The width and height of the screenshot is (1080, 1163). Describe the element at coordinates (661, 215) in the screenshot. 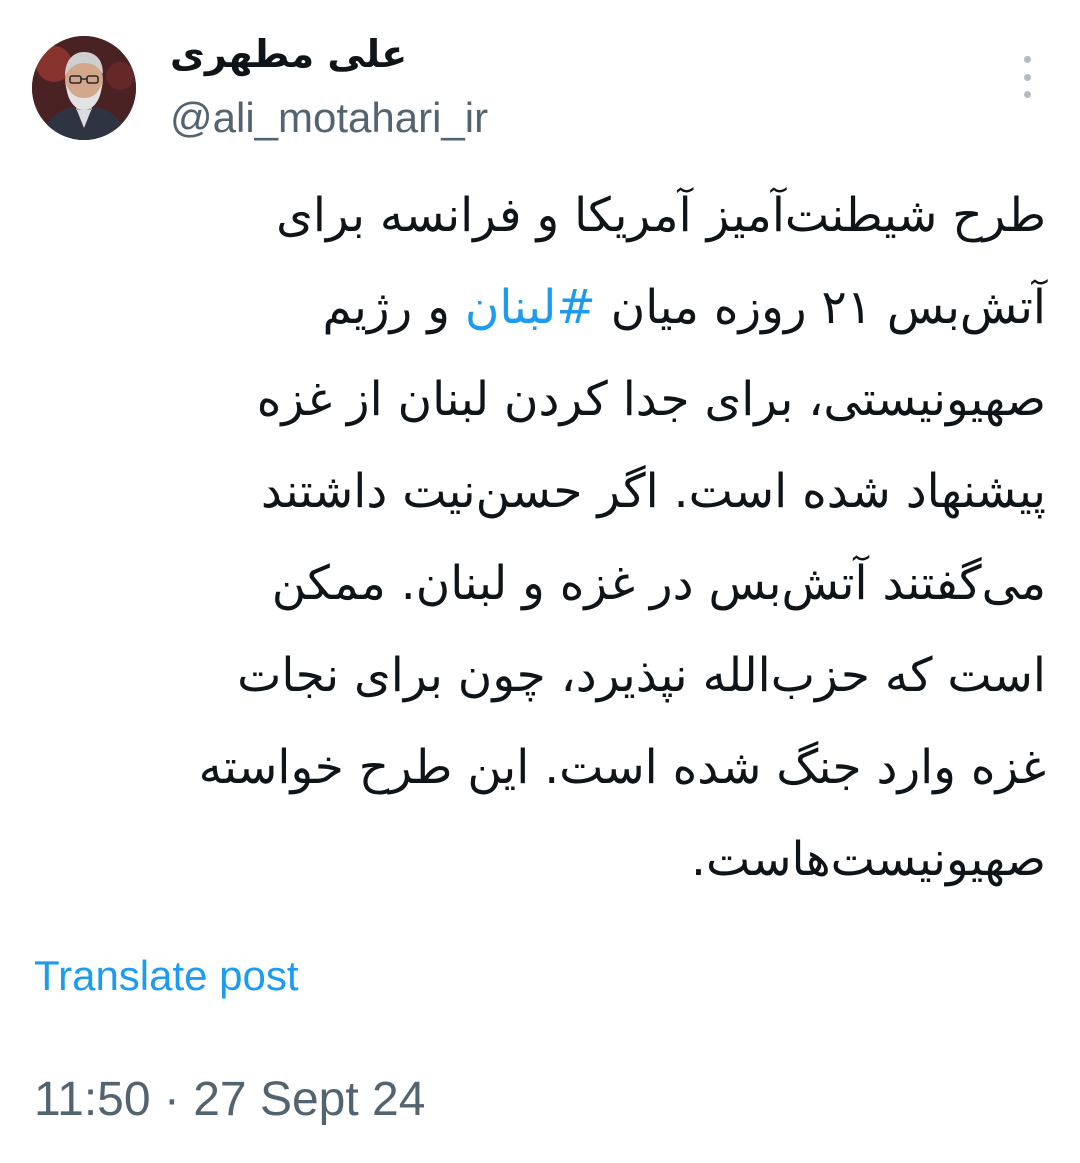

I see `post-text-segment: طرح شیطنت‌آمیز آمریکا و فرانسه برای` at that location.